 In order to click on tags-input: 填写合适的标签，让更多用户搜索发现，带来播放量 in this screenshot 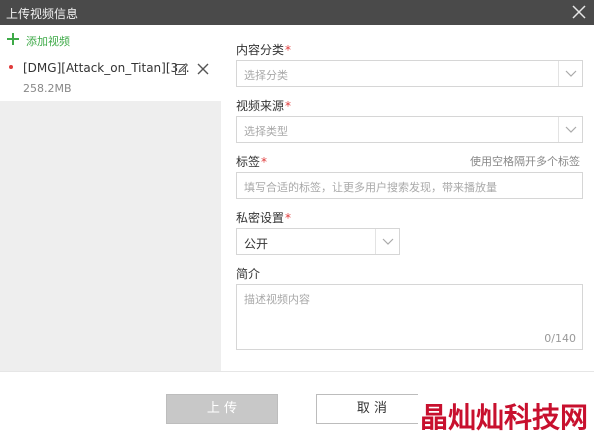, I will do `click(409, 185)`.